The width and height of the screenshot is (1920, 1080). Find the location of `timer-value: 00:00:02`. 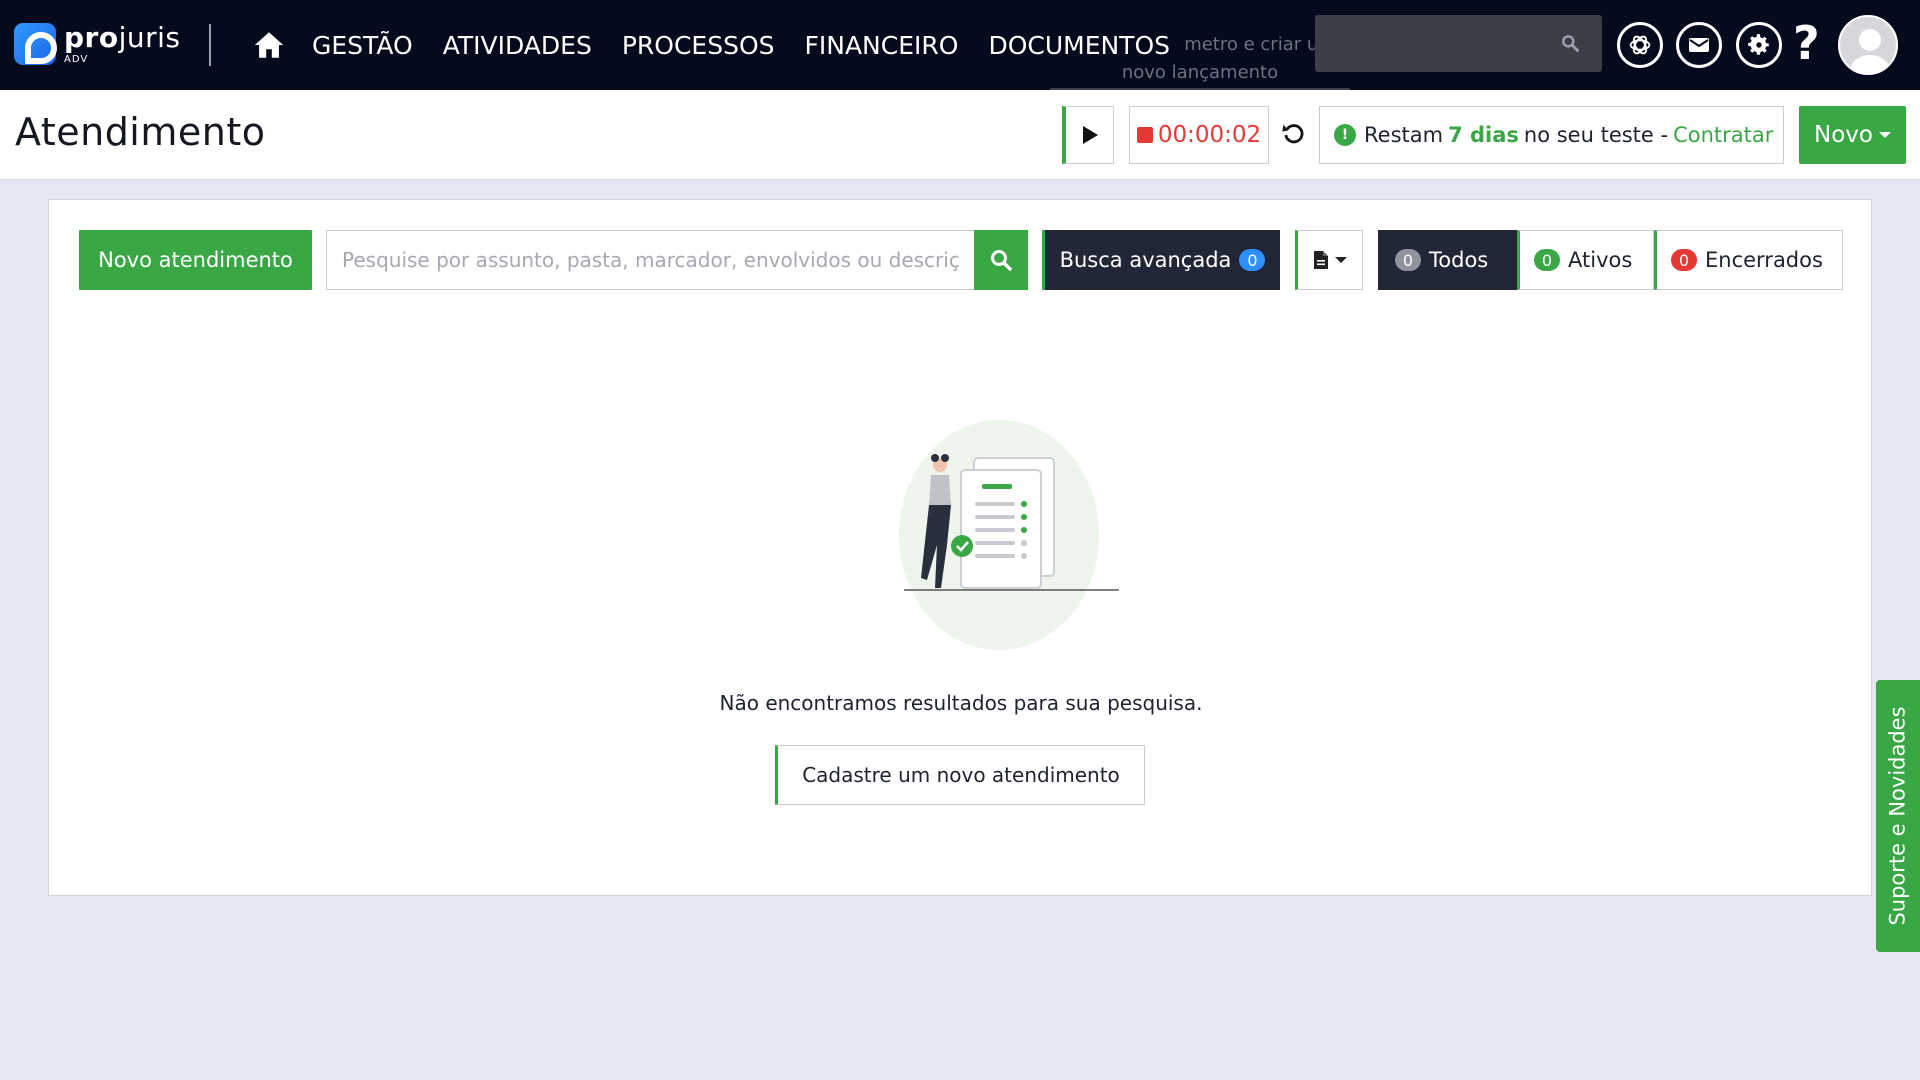

timer-value: 00:00:02 is located at coordinates (1209, 135).